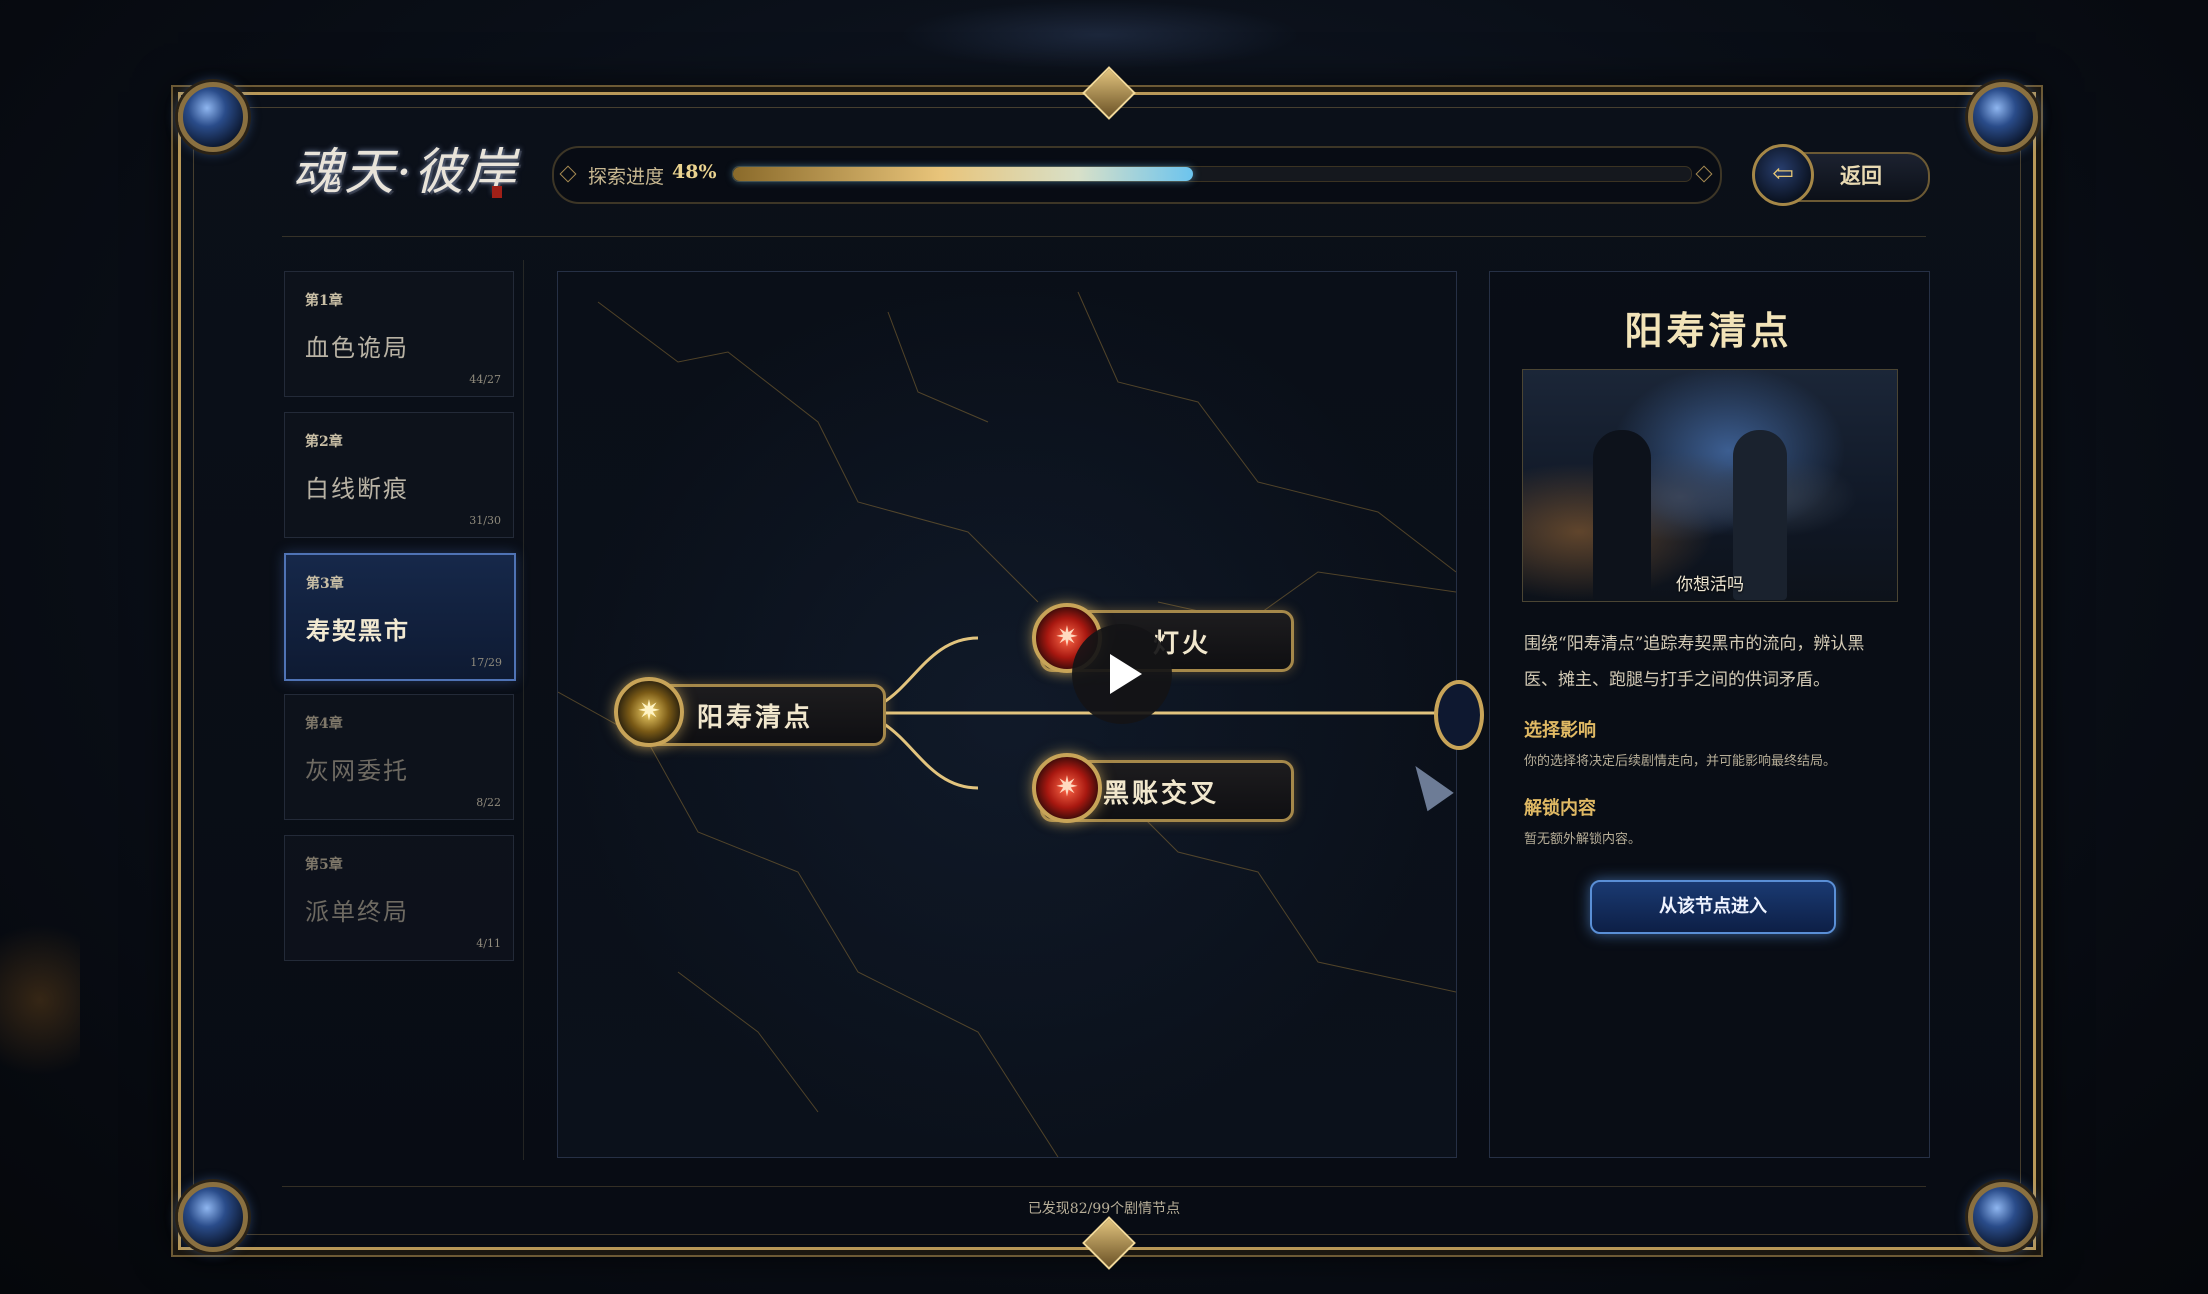  Describe the element at coordinates (626, 177) in the screenshot. I see `progress-label: 探索进度` at that location.